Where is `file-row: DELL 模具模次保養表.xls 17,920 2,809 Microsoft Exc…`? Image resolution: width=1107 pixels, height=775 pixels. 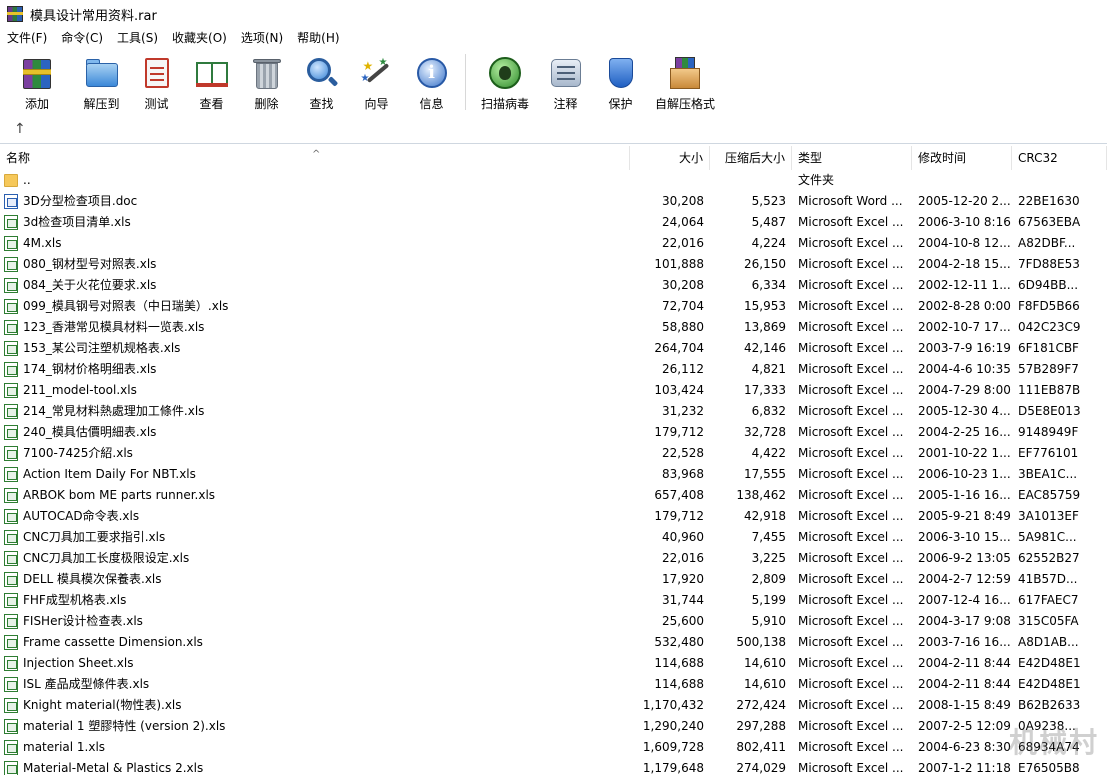
file-row: DELL 模具模次保養表.xls 17,920 2,809 Microsoft Exc… is located at coordinates (553, 579).